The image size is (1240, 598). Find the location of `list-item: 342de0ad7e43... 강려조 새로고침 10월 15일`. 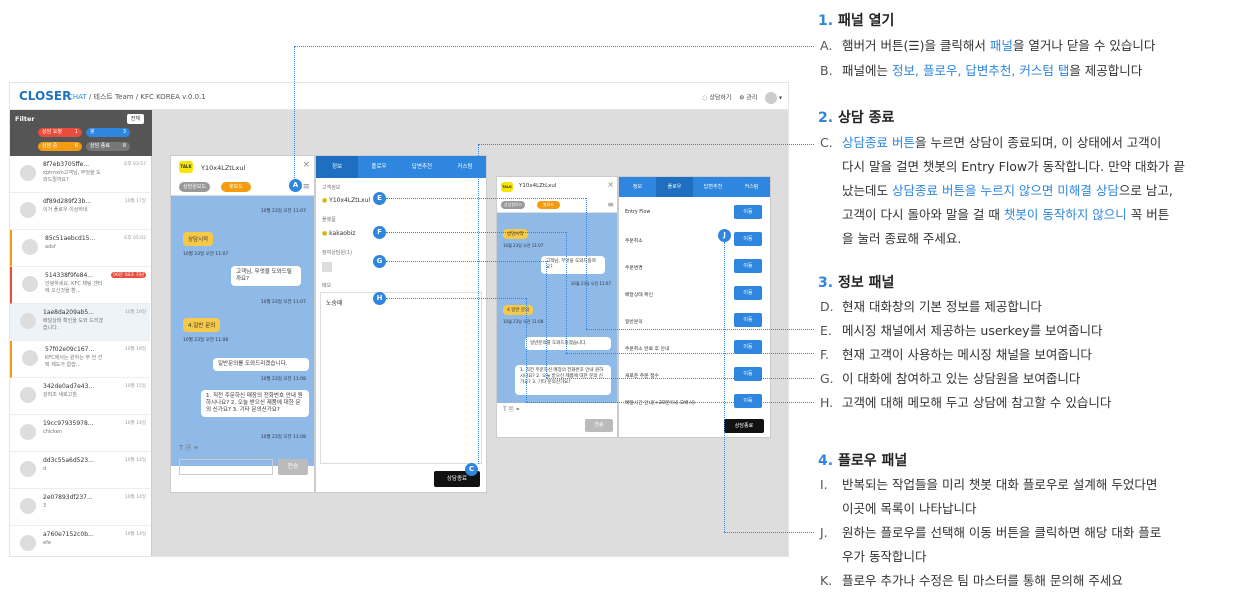

list-item: 342de0ad7e43... 강려조 새로고침 10월 15일 is located at coordinates (80, 396).